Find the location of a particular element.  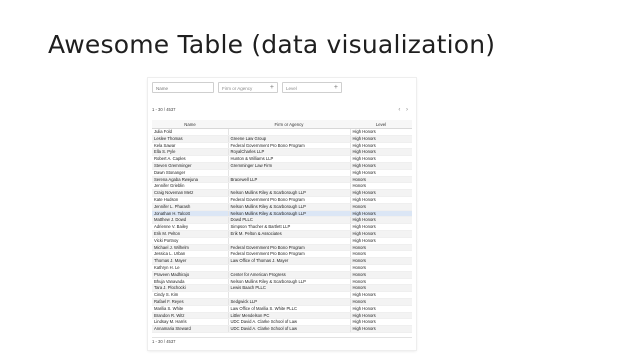

table-row: Cindy S. Kim High Honors is located at coordinates (282, 295).